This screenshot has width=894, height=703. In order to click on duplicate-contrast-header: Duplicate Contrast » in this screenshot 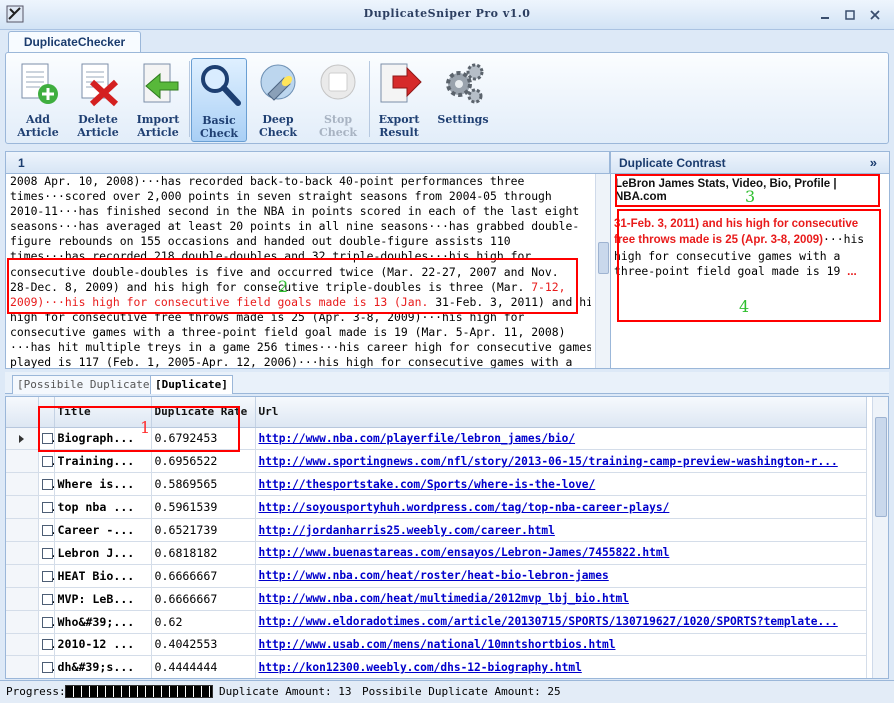, I will do `click(750, 163)`.